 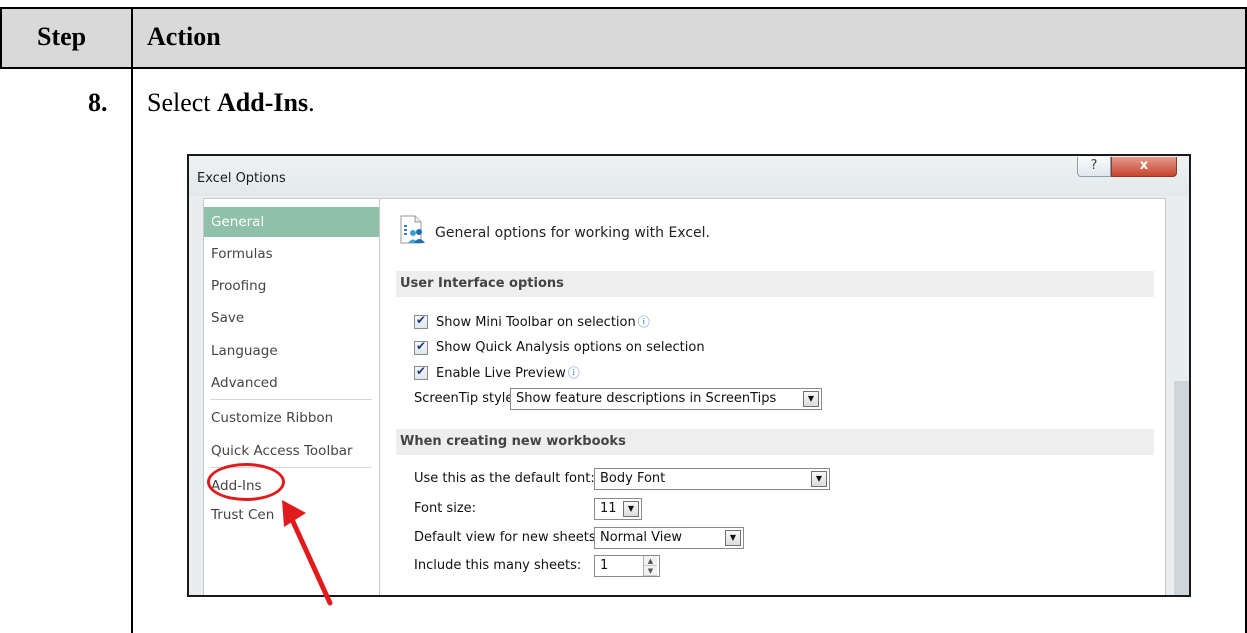 What do you see at coordinates (650, 571) in the screenshot?
I see `spin-down-icon: ▼` at bounding box center [650, 571].